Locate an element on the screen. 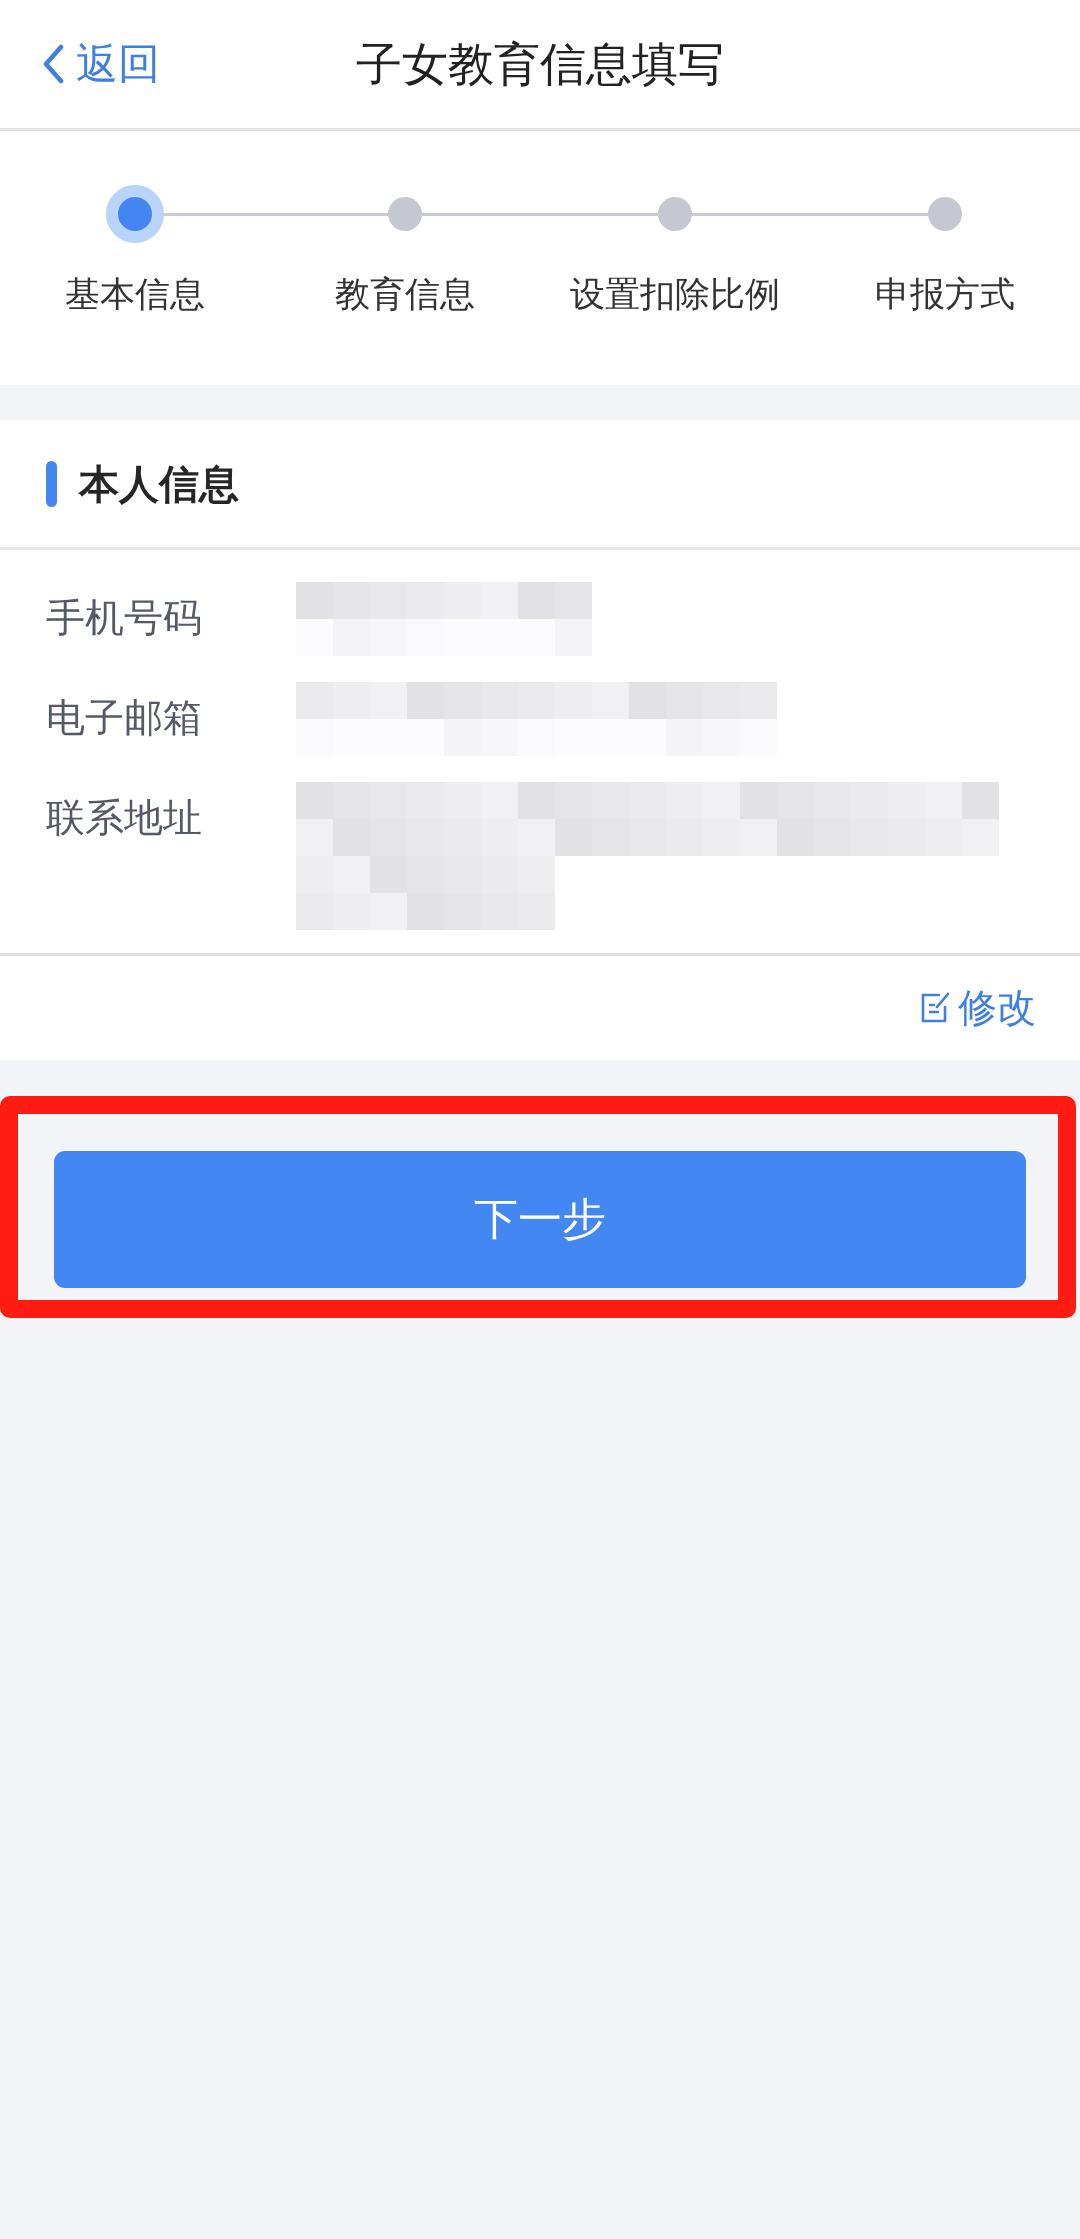  field-label: 联系地址 is located at coordinates (124, 818).